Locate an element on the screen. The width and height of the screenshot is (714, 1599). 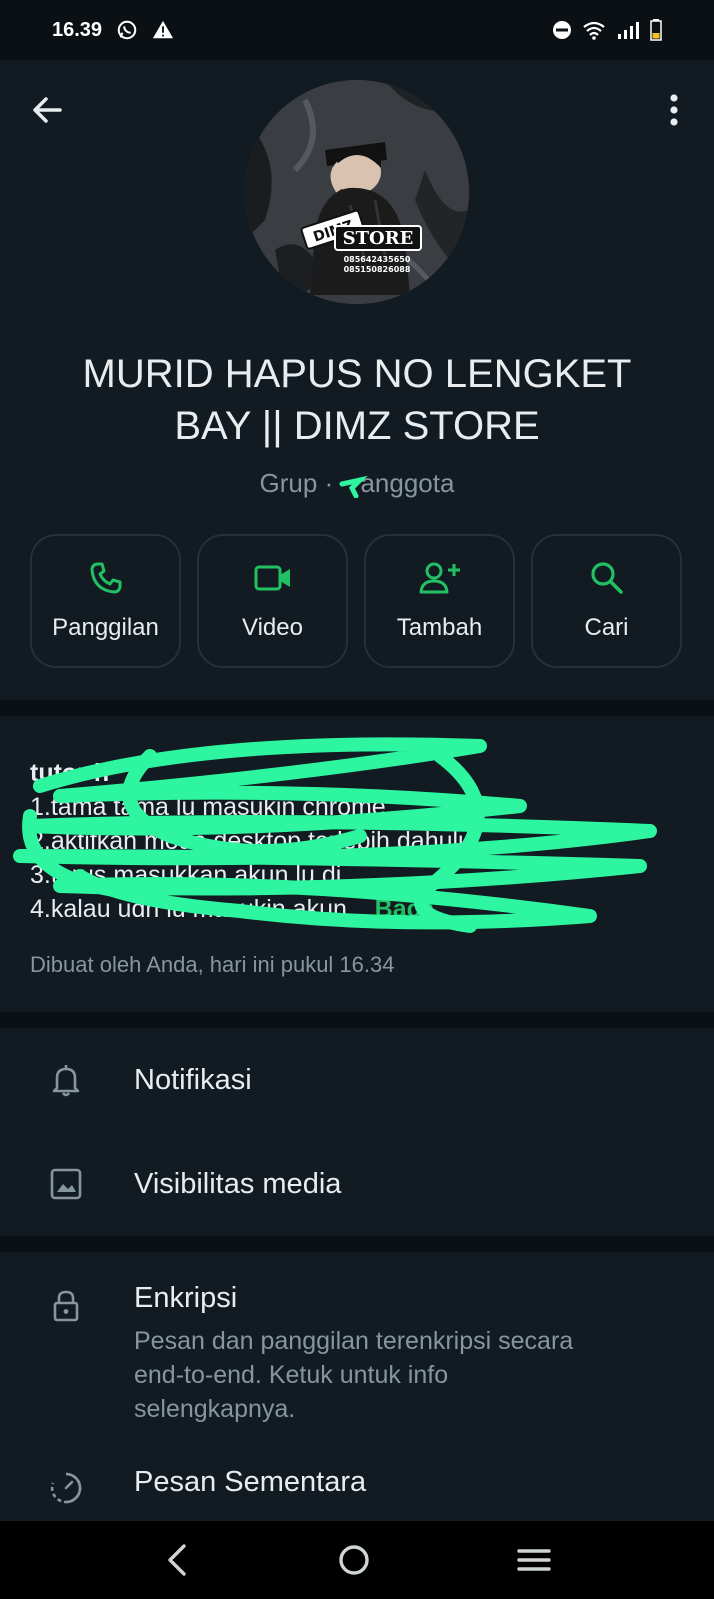
nav-home-icon is located at coordinates (354, 1560).